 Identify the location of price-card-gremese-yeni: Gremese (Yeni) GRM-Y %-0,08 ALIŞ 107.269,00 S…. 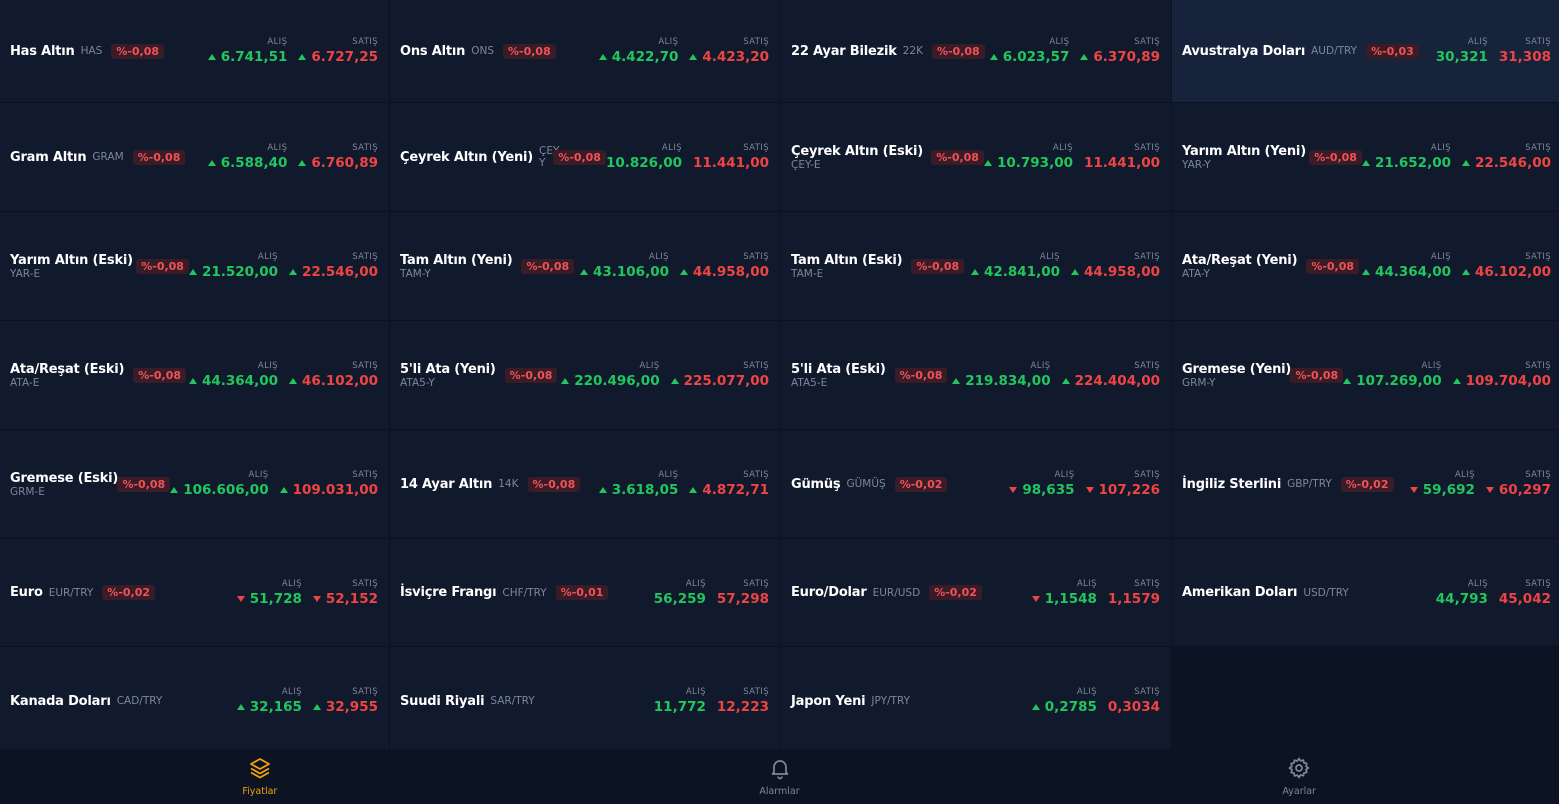
(1365, 375).